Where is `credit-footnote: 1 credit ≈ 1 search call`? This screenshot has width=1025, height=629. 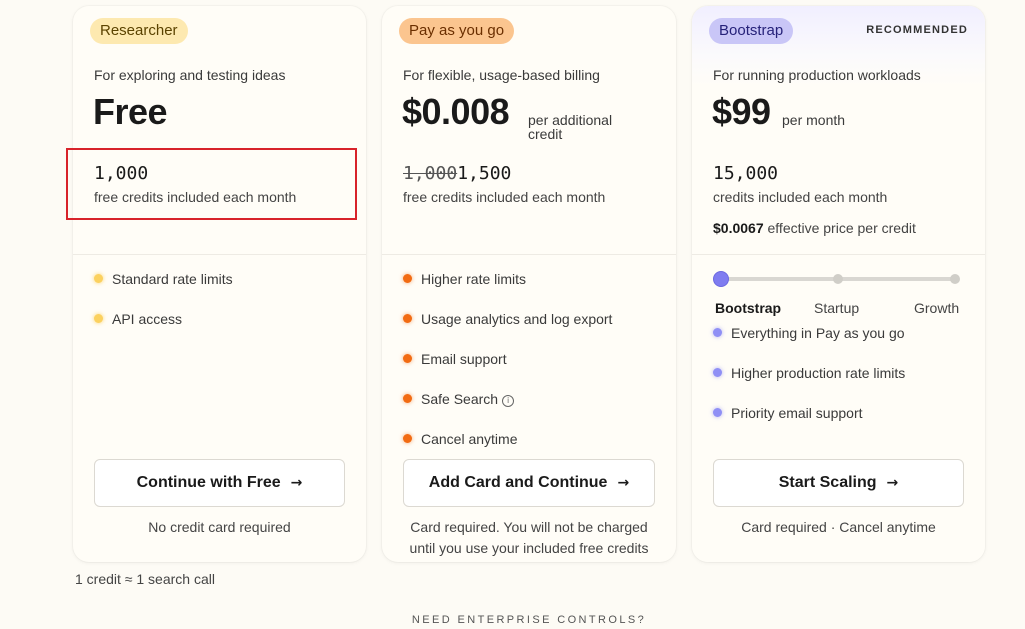
credit-footnote: 1 credit ≈ 1 search call is located at coordinates (145, 579).